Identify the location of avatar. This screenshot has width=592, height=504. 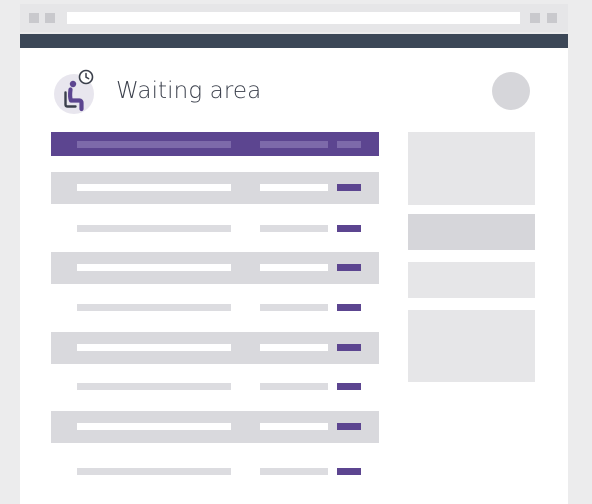
(511, 91).